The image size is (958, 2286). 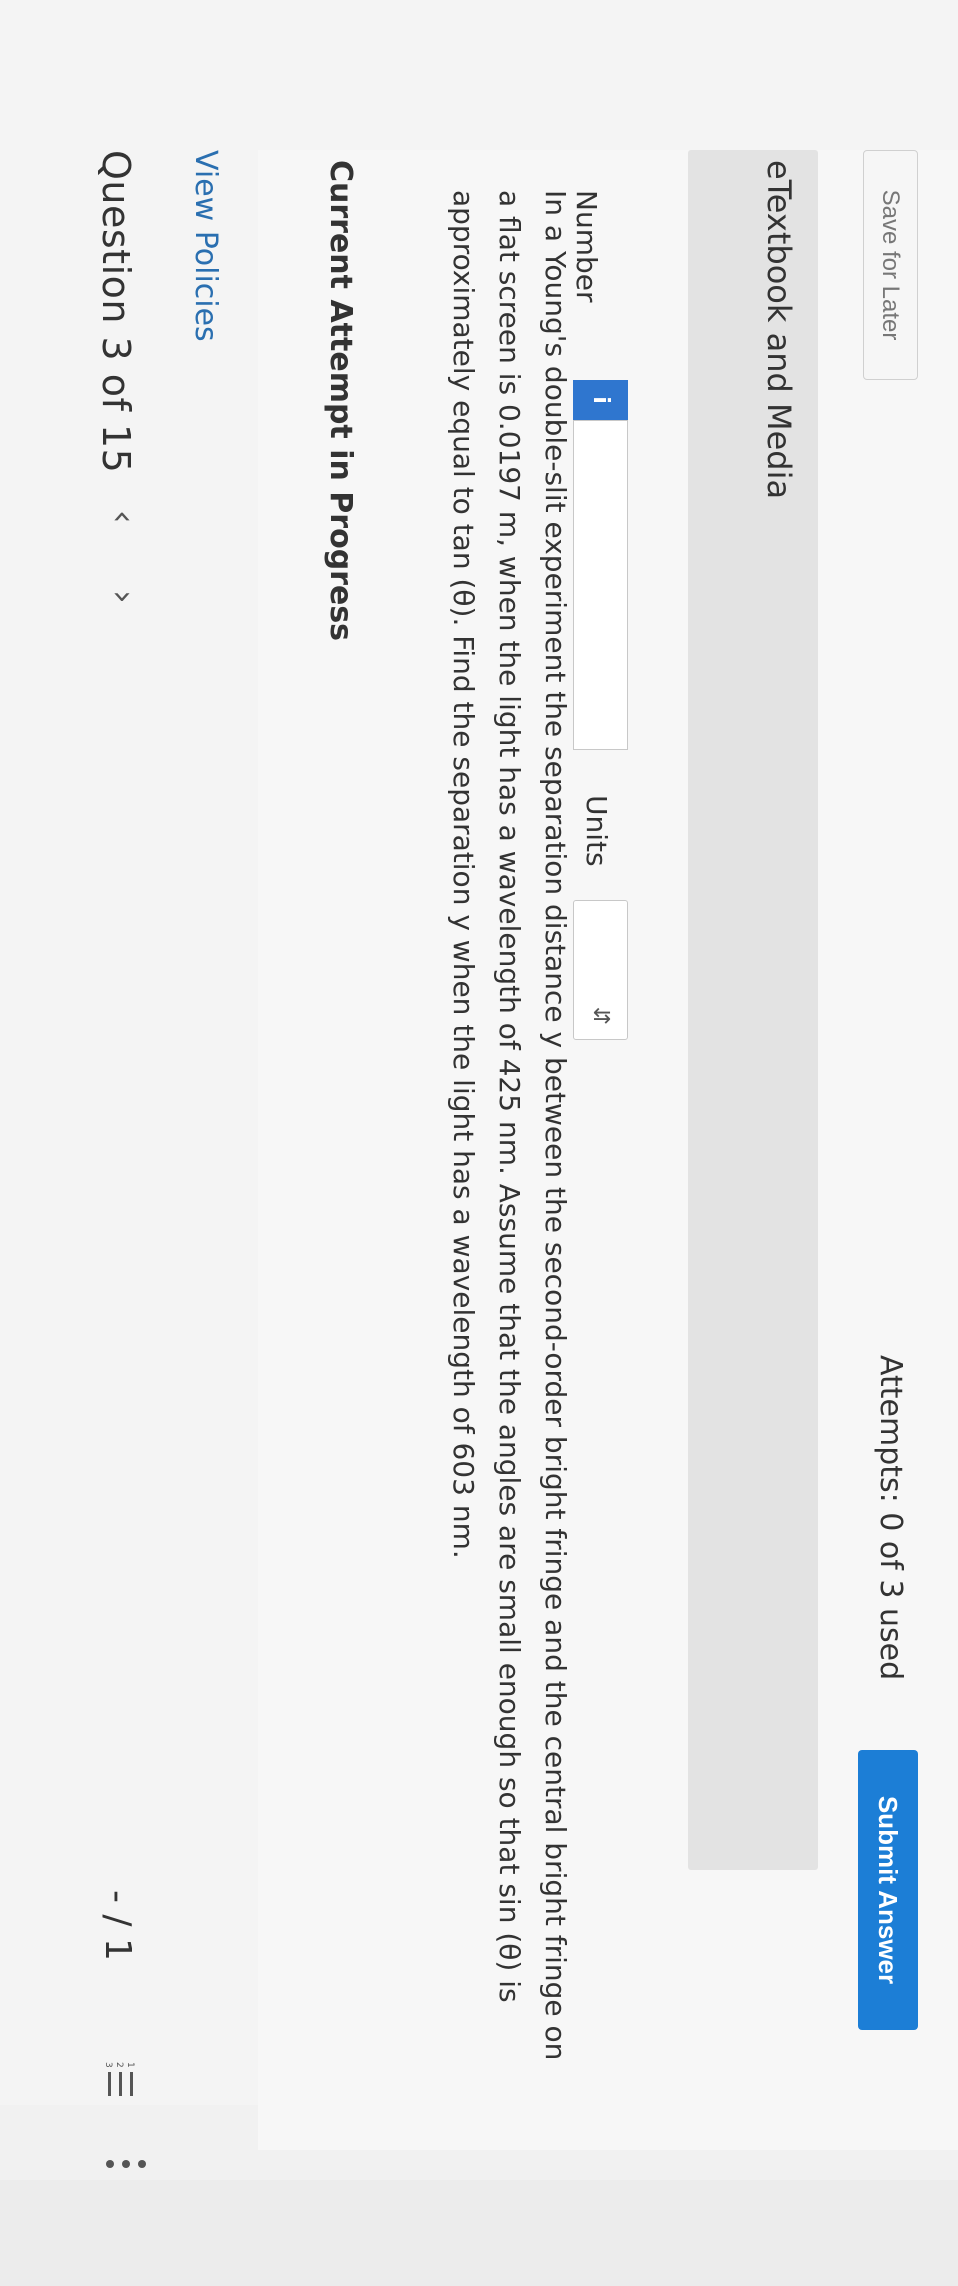 I want to click on units-label: Units, so click(x=596, y=831).